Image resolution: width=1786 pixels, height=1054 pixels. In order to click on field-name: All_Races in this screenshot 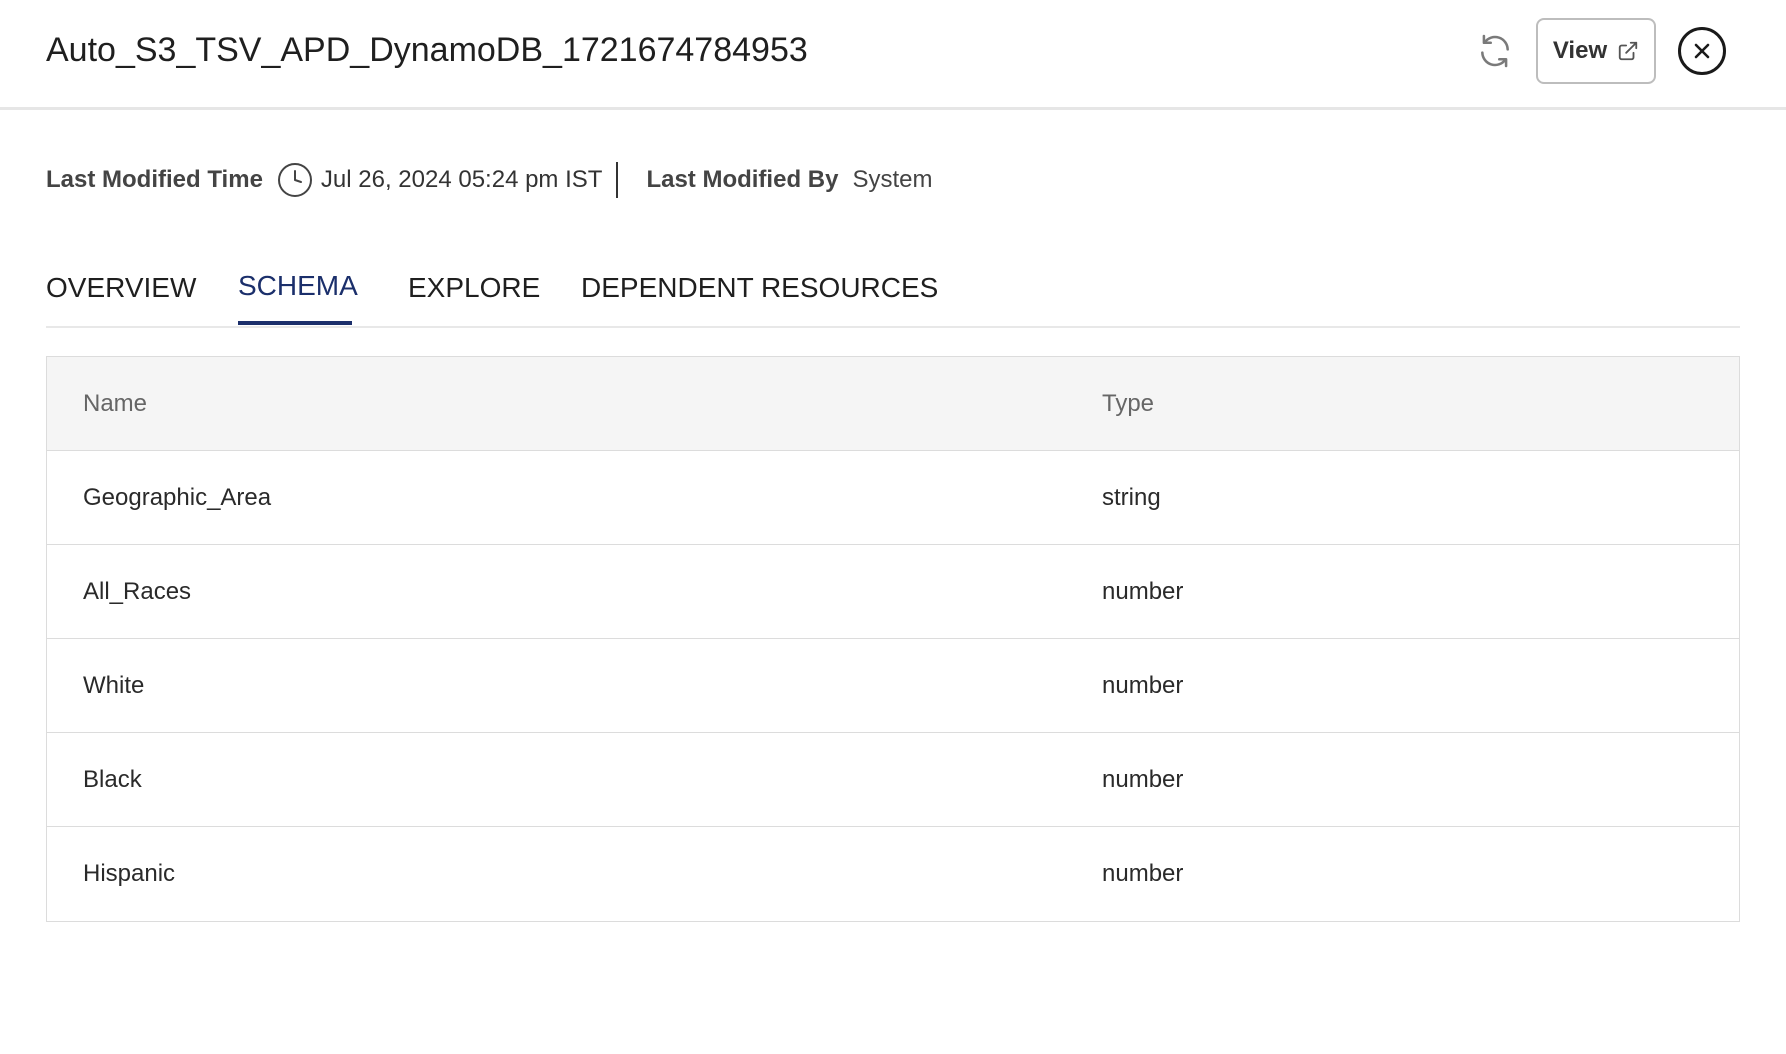, I will do `click(137, 591)`.